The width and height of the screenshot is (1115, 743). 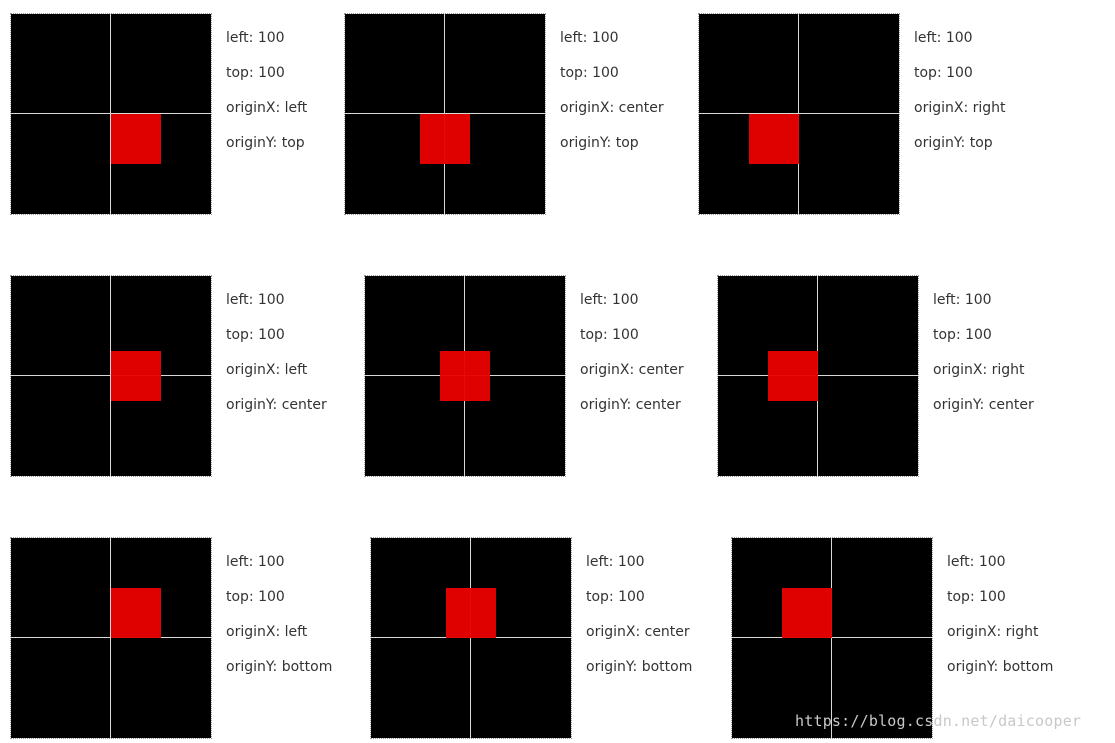 What do you see at coordinates (938, 721) in the screenshot?
I see `watermark: https://blog.csdn.net/daicooper` at bounding box center [938, 721].